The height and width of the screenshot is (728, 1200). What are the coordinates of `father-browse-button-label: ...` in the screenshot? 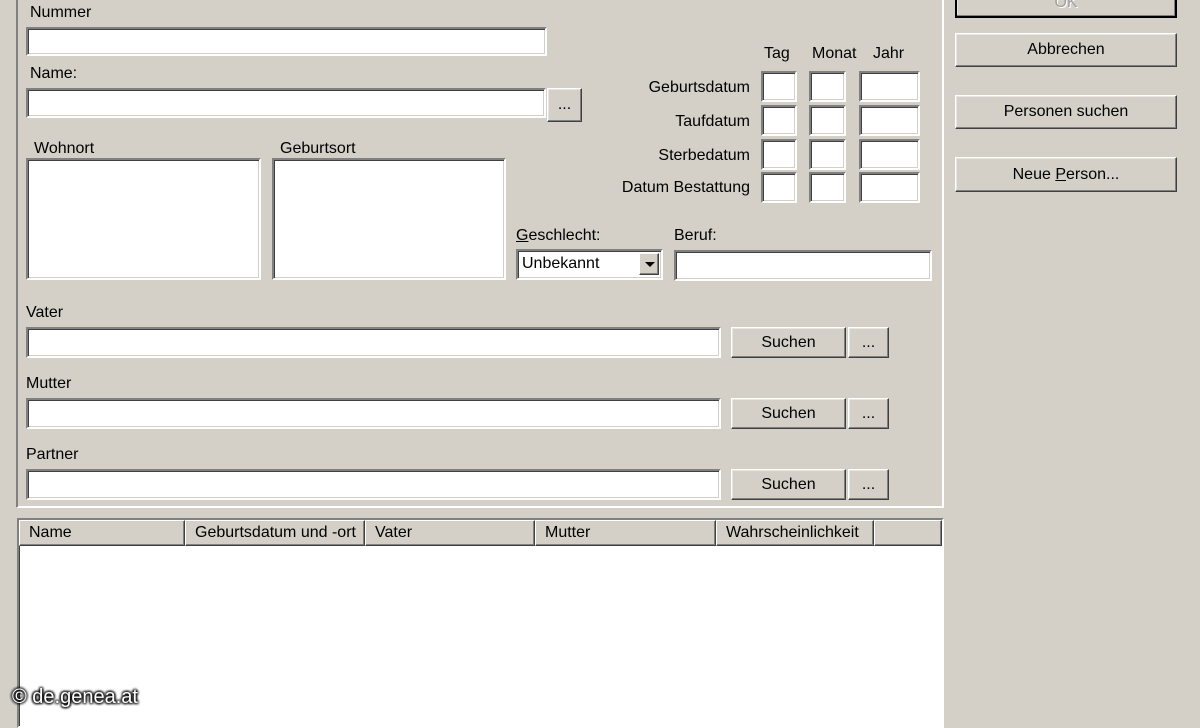 It's located at (868, 342).